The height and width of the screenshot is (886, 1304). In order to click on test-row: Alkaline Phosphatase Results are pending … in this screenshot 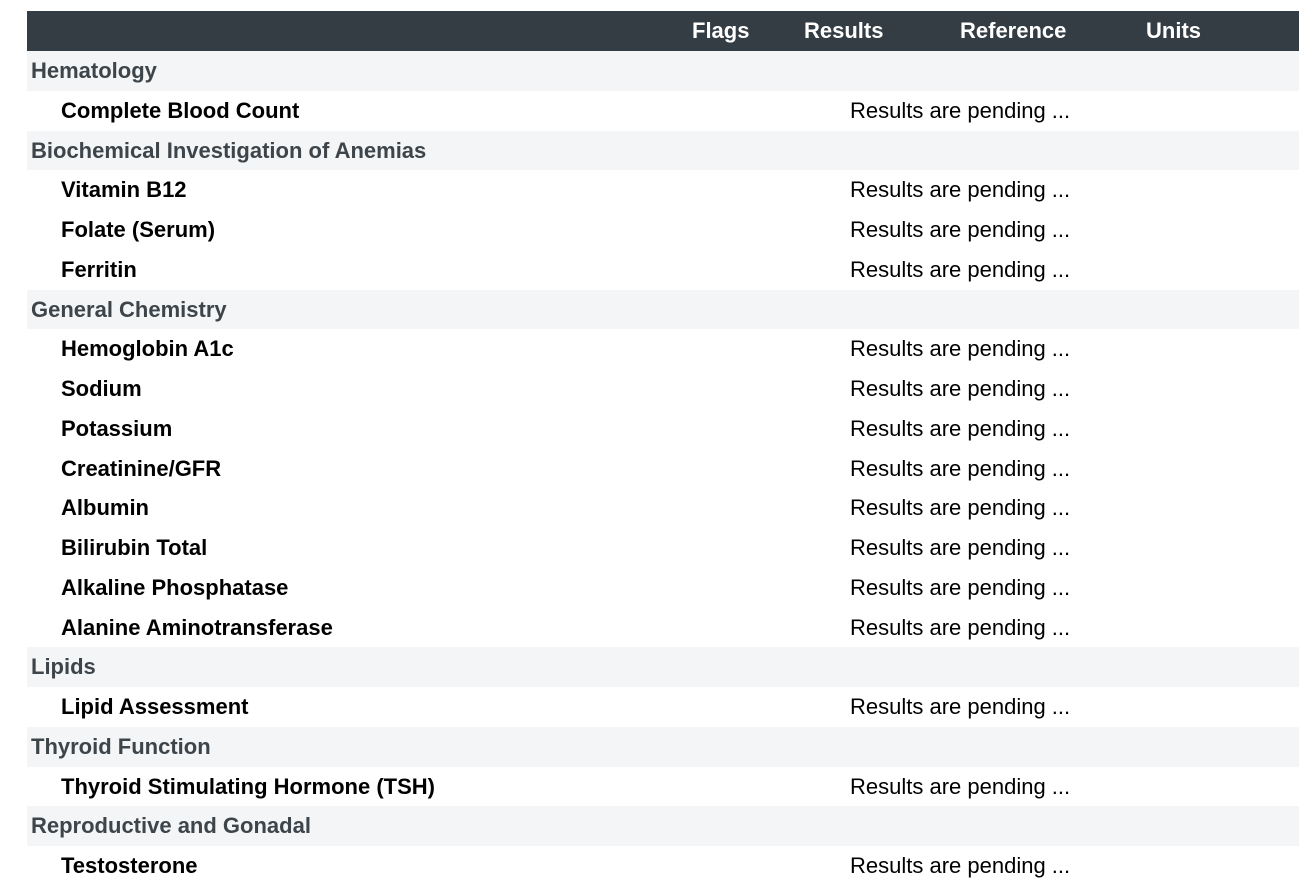, I will do `click(663, 587)`.